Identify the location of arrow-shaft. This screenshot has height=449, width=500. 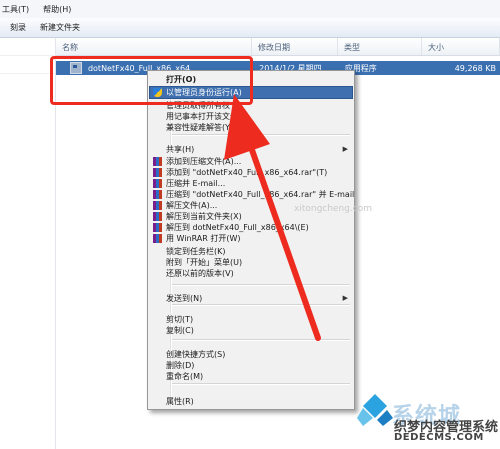
(285, 244).